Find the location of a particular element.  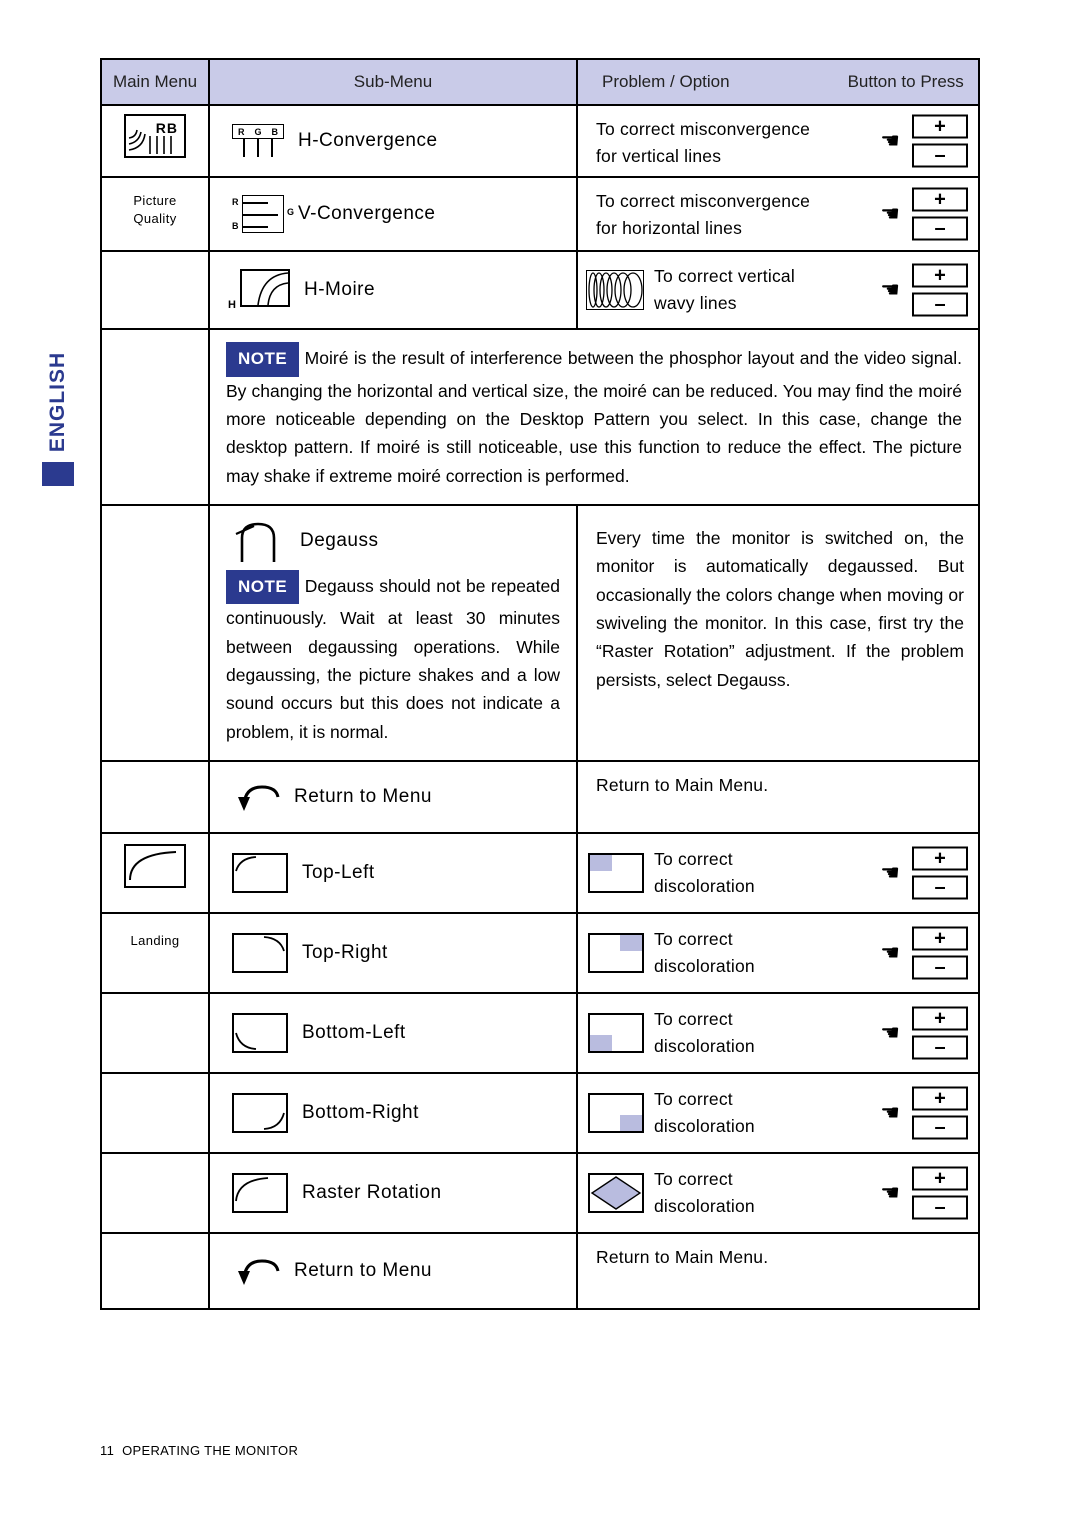

main-menu-landing-label-cell: Landing is located at coordinates (156, 953).